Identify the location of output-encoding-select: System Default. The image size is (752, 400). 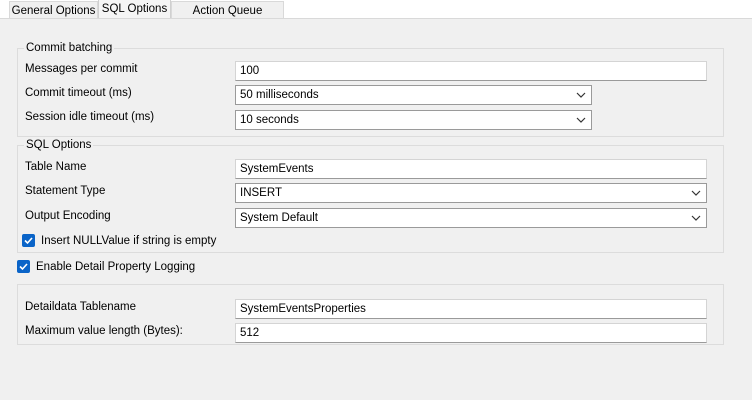
(471, 218).